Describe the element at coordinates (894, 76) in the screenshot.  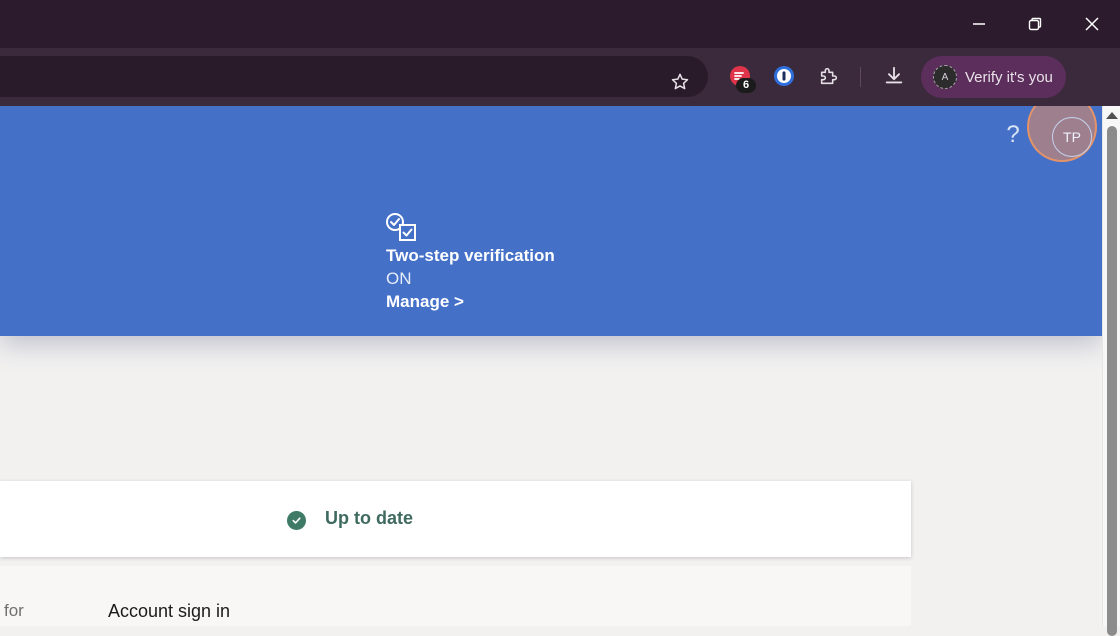
I see `download-icon` at that location.